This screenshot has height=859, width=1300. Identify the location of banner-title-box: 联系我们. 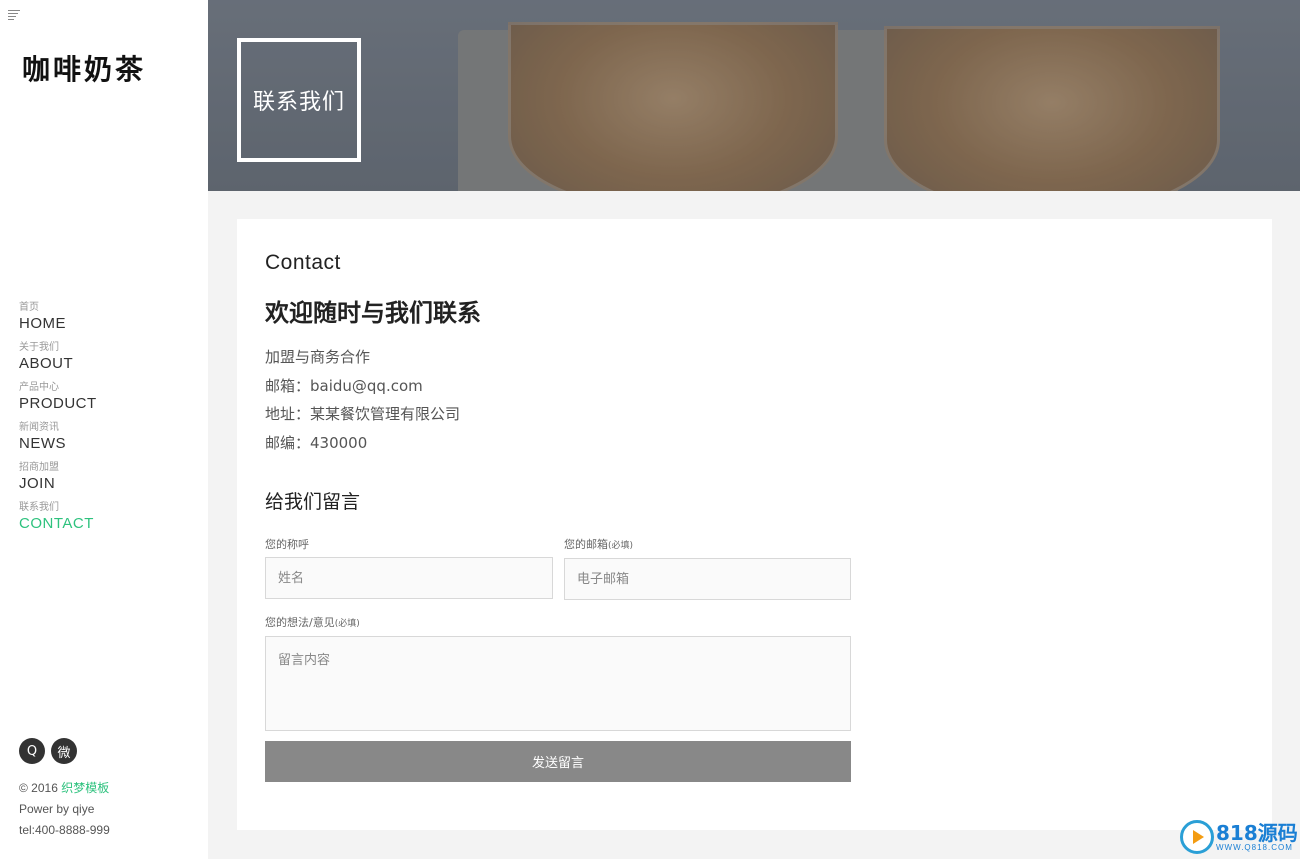
(299, 100).